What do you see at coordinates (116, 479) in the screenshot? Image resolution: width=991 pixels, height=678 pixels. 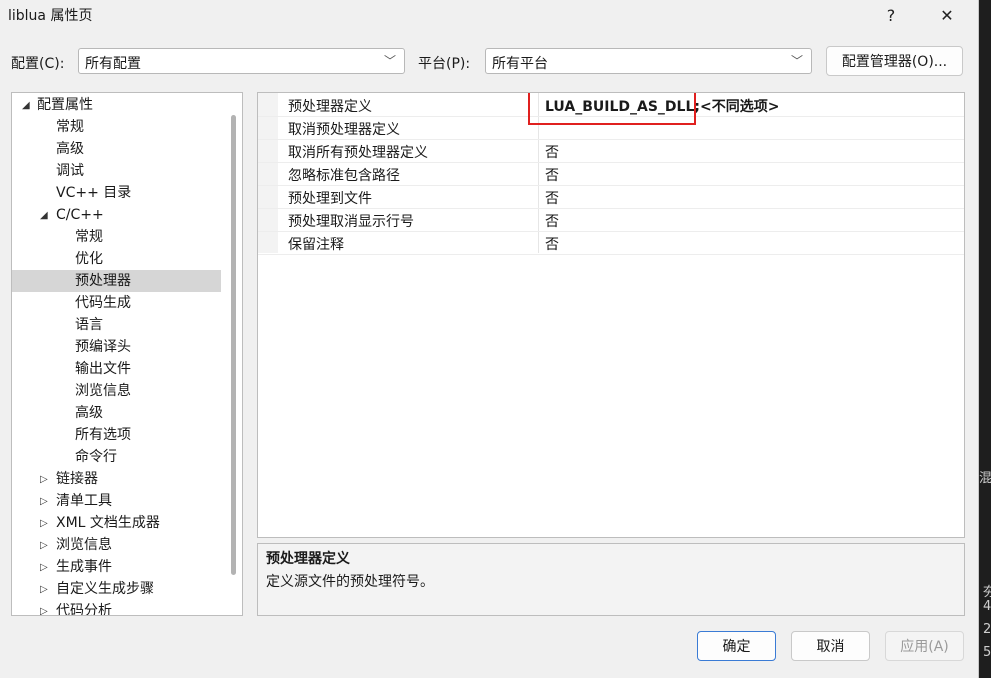 I see `tree-item-linker: ▷ 链接器` at bounding box center [116, 479].